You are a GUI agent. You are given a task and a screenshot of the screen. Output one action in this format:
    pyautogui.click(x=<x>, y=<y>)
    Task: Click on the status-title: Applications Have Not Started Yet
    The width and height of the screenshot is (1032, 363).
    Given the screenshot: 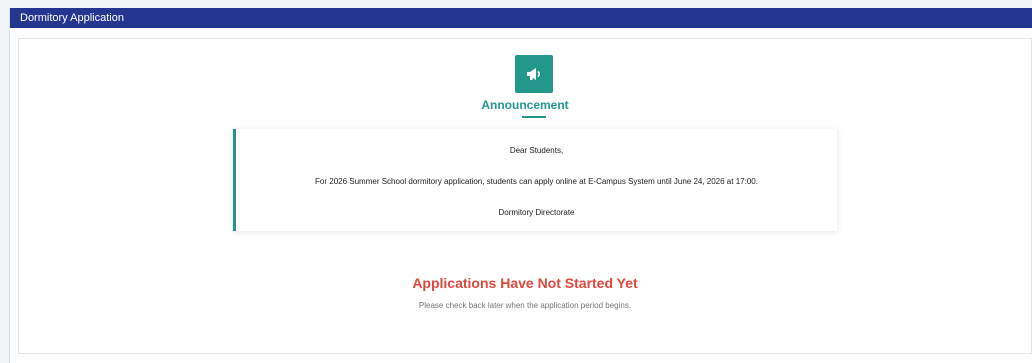 What is the action you would take?
    pyautogui.click(x=525, y=283)
    